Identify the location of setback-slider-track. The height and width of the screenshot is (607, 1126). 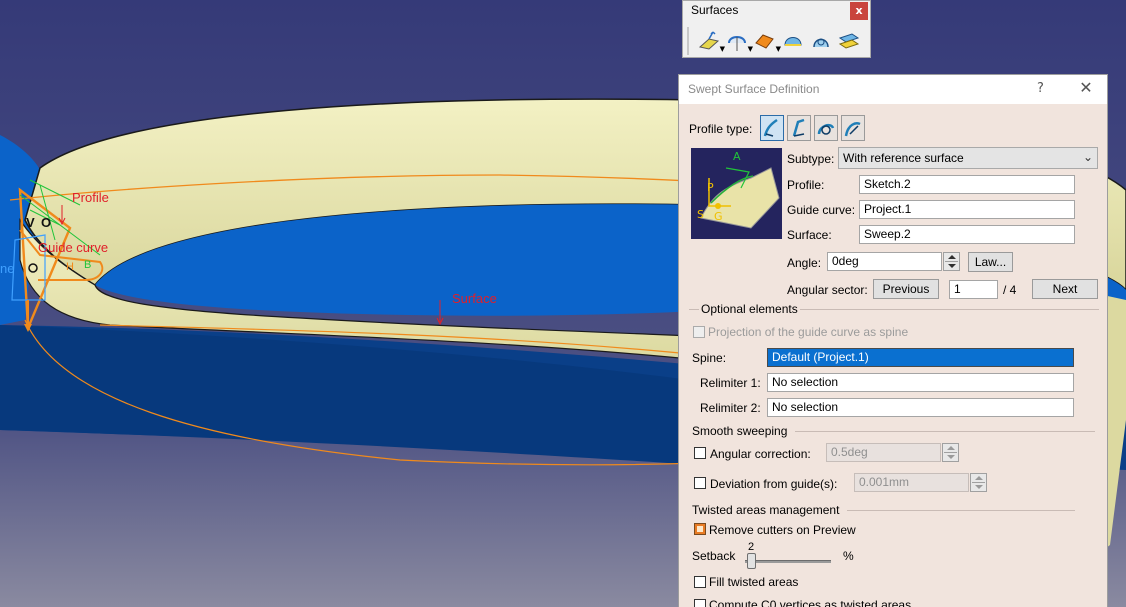
(788, 561).